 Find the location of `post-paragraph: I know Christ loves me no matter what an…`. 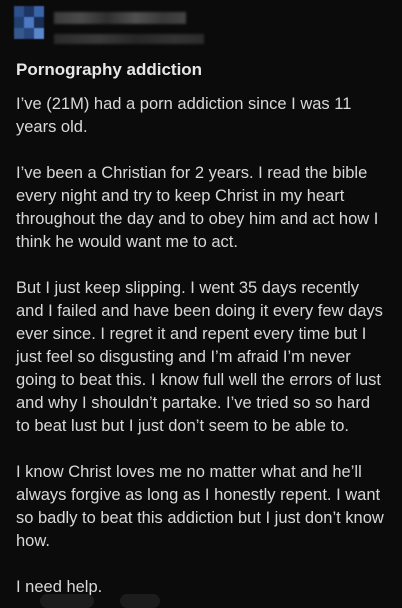

post-paragraph: I know Christ loves me no matter what an… is located at coordinates (200, 506).